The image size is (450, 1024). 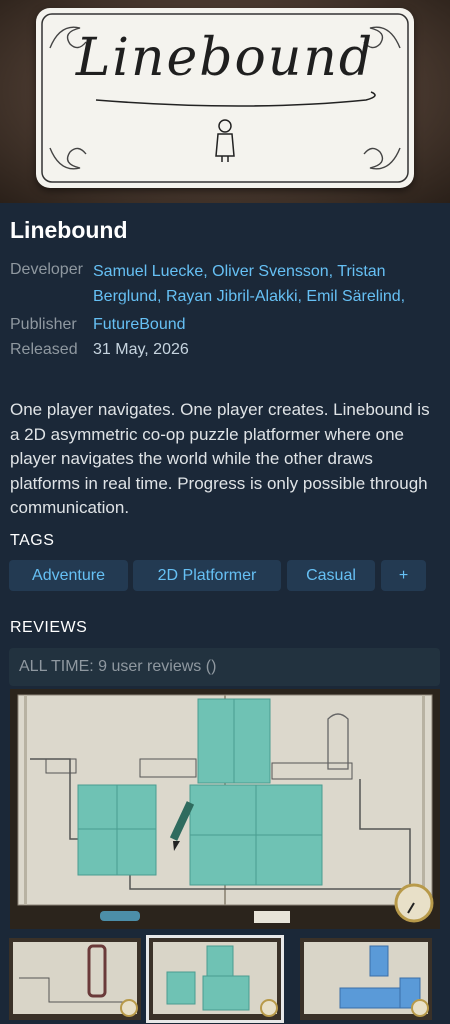 What do you see at coordinates (403, 575) in the screenshot?
I see `more-tags-button: +` at bounding box center [403, 575].